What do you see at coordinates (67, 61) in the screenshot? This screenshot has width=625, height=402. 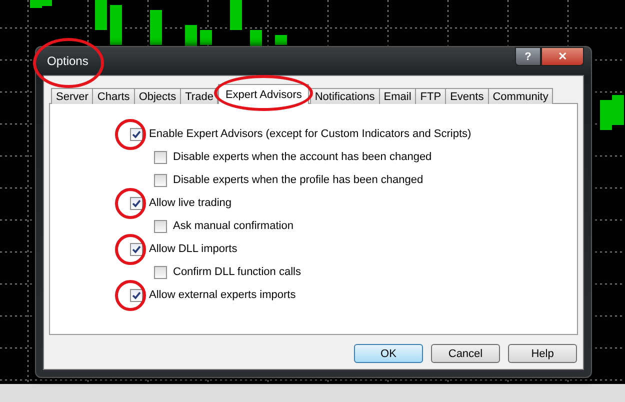 I see `window-title: Options` at bounding box center [67, 61].